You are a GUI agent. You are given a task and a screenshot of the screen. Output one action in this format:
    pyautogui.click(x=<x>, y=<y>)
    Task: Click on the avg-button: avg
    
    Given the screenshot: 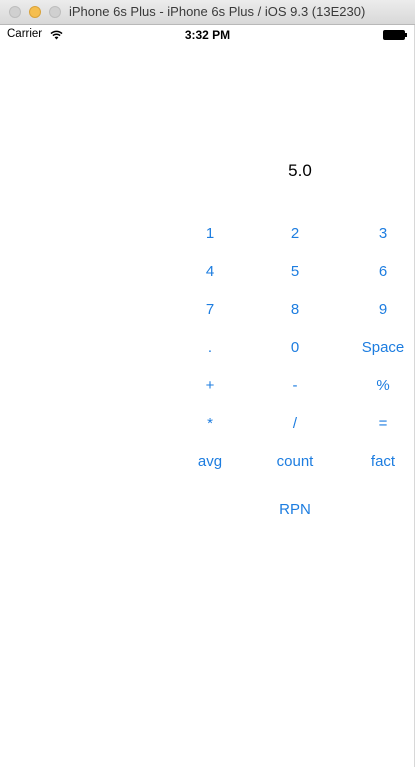 What is the action you would take?
    pyautogui.click(x=210, y=462)
    